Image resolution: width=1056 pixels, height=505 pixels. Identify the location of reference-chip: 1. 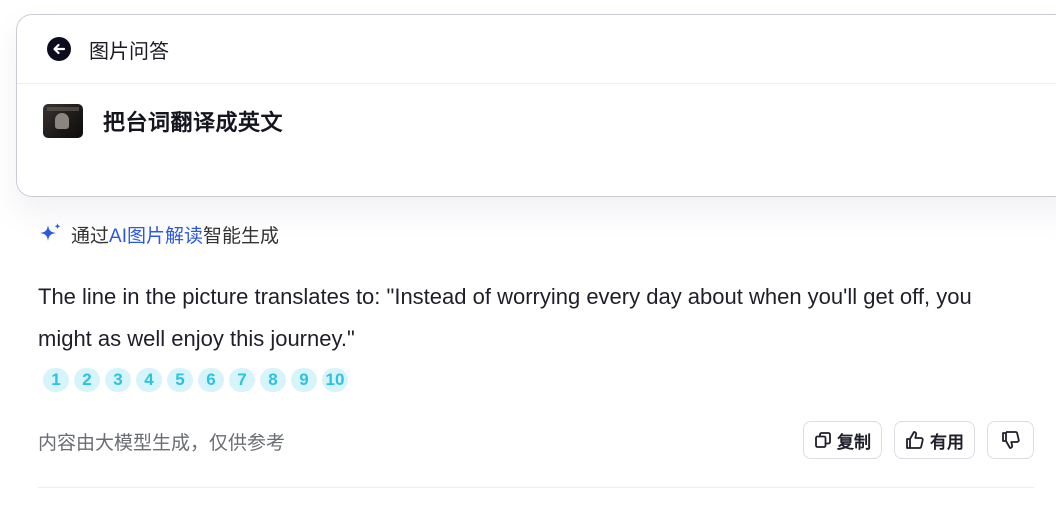
(56, 380).